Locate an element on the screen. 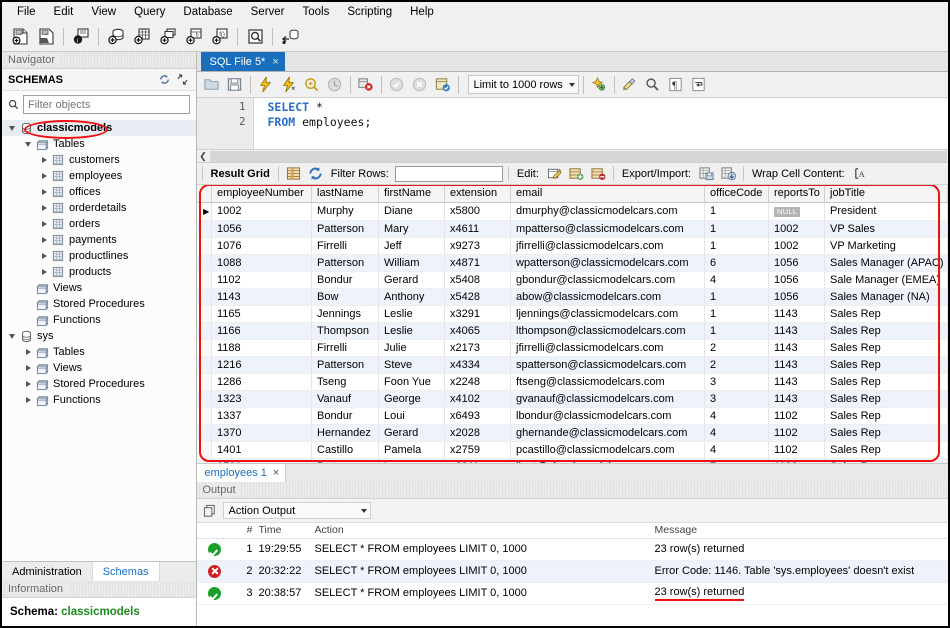  tree-node-payments: payments is located at coordinates (99, 240).